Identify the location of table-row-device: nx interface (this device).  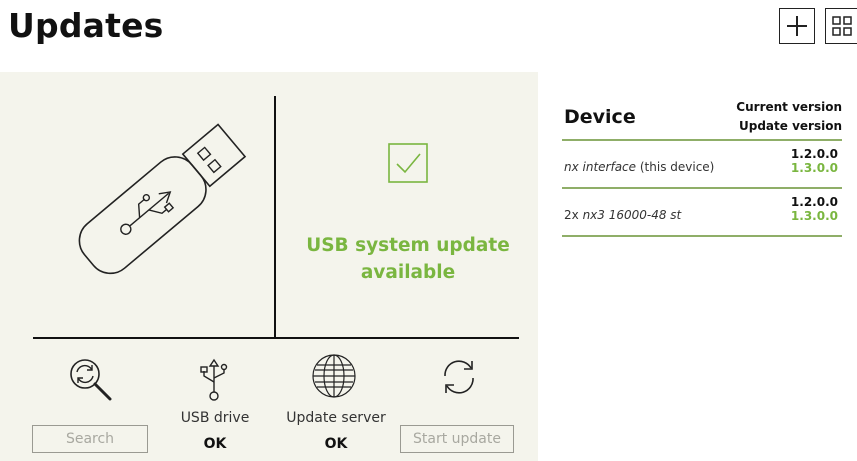
(639, 167).